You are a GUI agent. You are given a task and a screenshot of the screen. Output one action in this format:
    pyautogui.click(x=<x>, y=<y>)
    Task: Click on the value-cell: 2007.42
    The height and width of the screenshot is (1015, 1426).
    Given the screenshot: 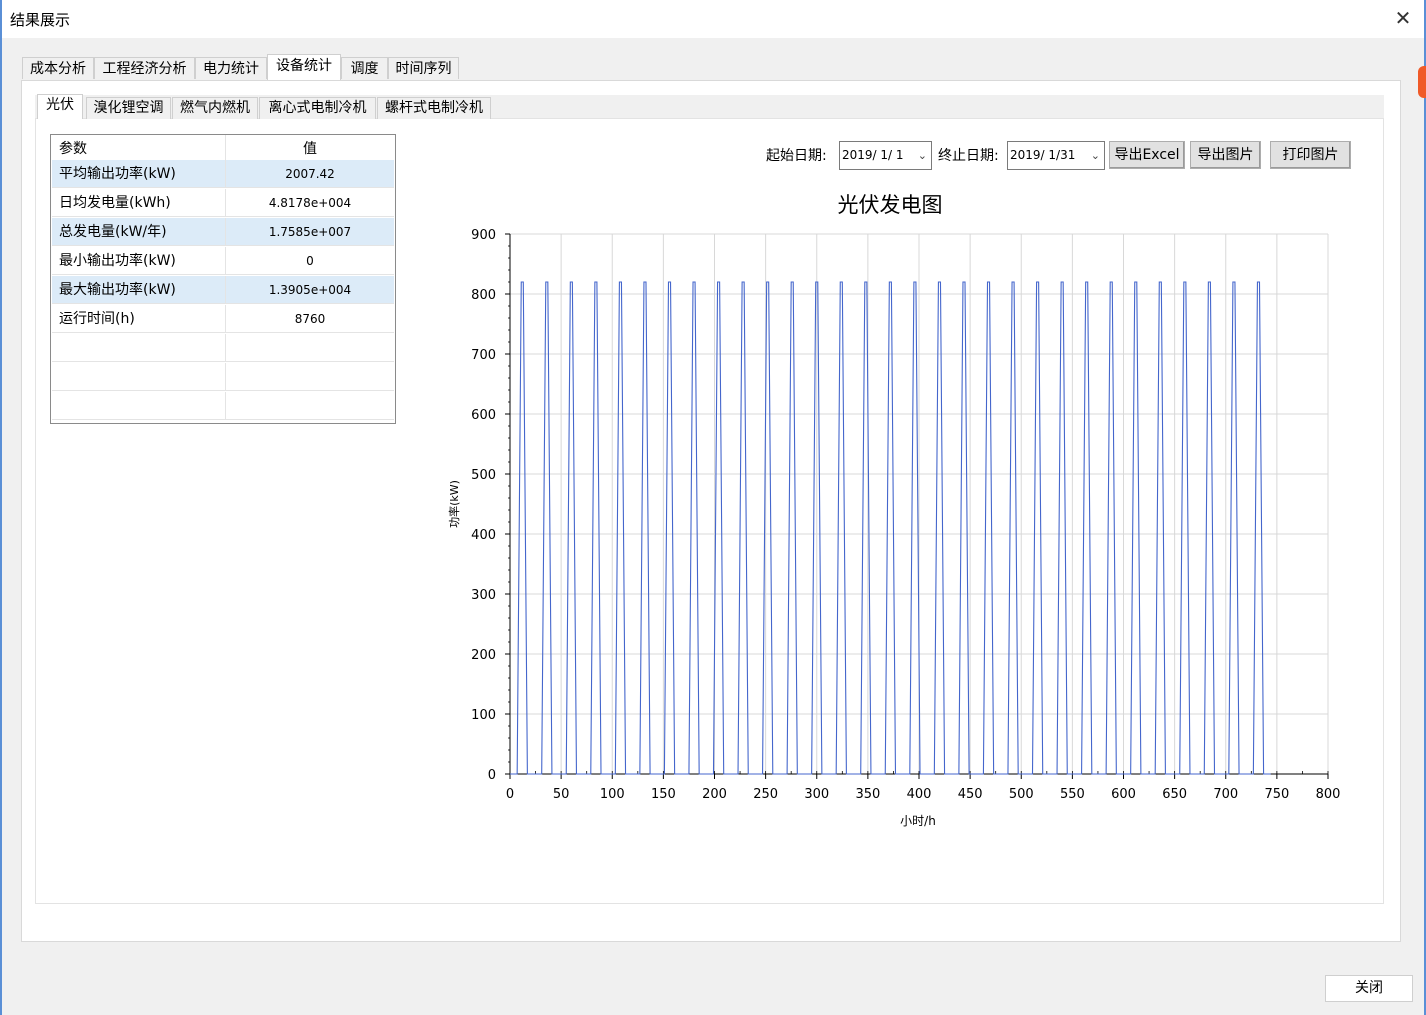 What is the action you would take?
    pyautogui.click(x=310, y=174)
    